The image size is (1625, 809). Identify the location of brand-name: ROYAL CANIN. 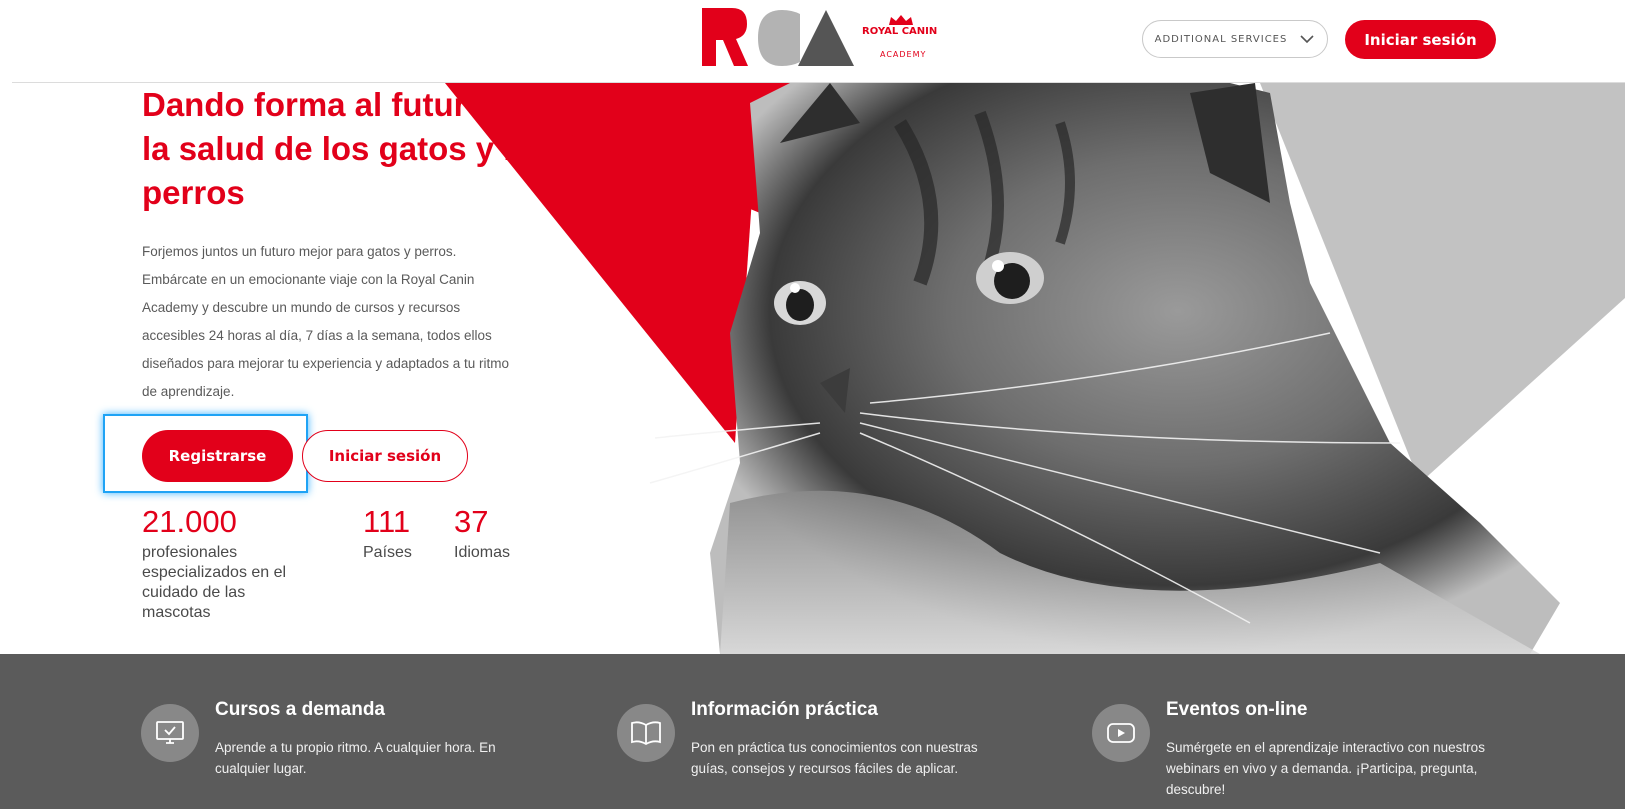
(900, 31).